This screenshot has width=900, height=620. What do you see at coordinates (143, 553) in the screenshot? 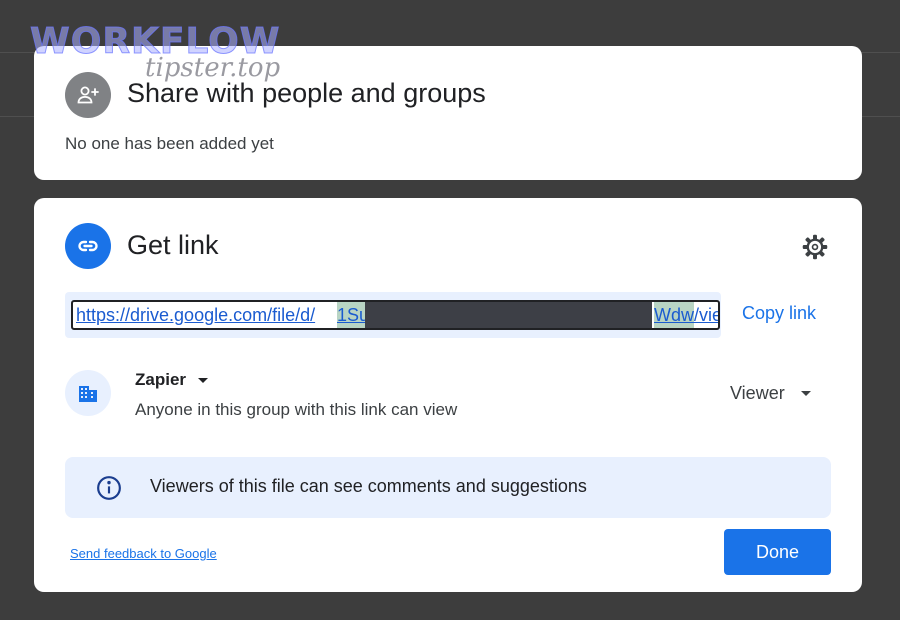
I see `send-feedback-link: Send feedback to Google` at bounding box center [143, 553].